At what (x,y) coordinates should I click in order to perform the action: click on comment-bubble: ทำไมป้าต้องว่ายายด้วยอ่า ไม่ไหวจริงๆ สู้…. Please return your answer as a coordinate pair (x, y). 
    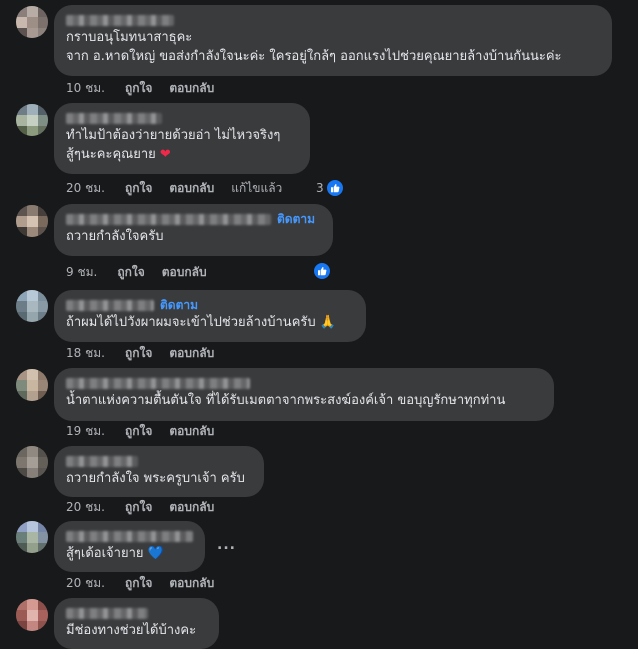
    Looking at the image, I should click on (182, 138).